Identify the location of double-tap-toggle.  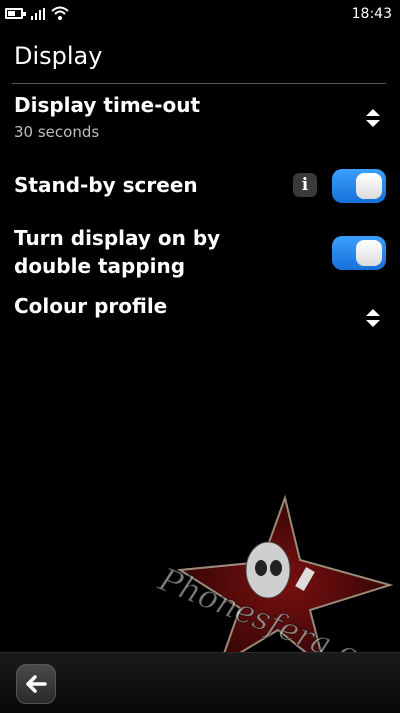
(359, 253).